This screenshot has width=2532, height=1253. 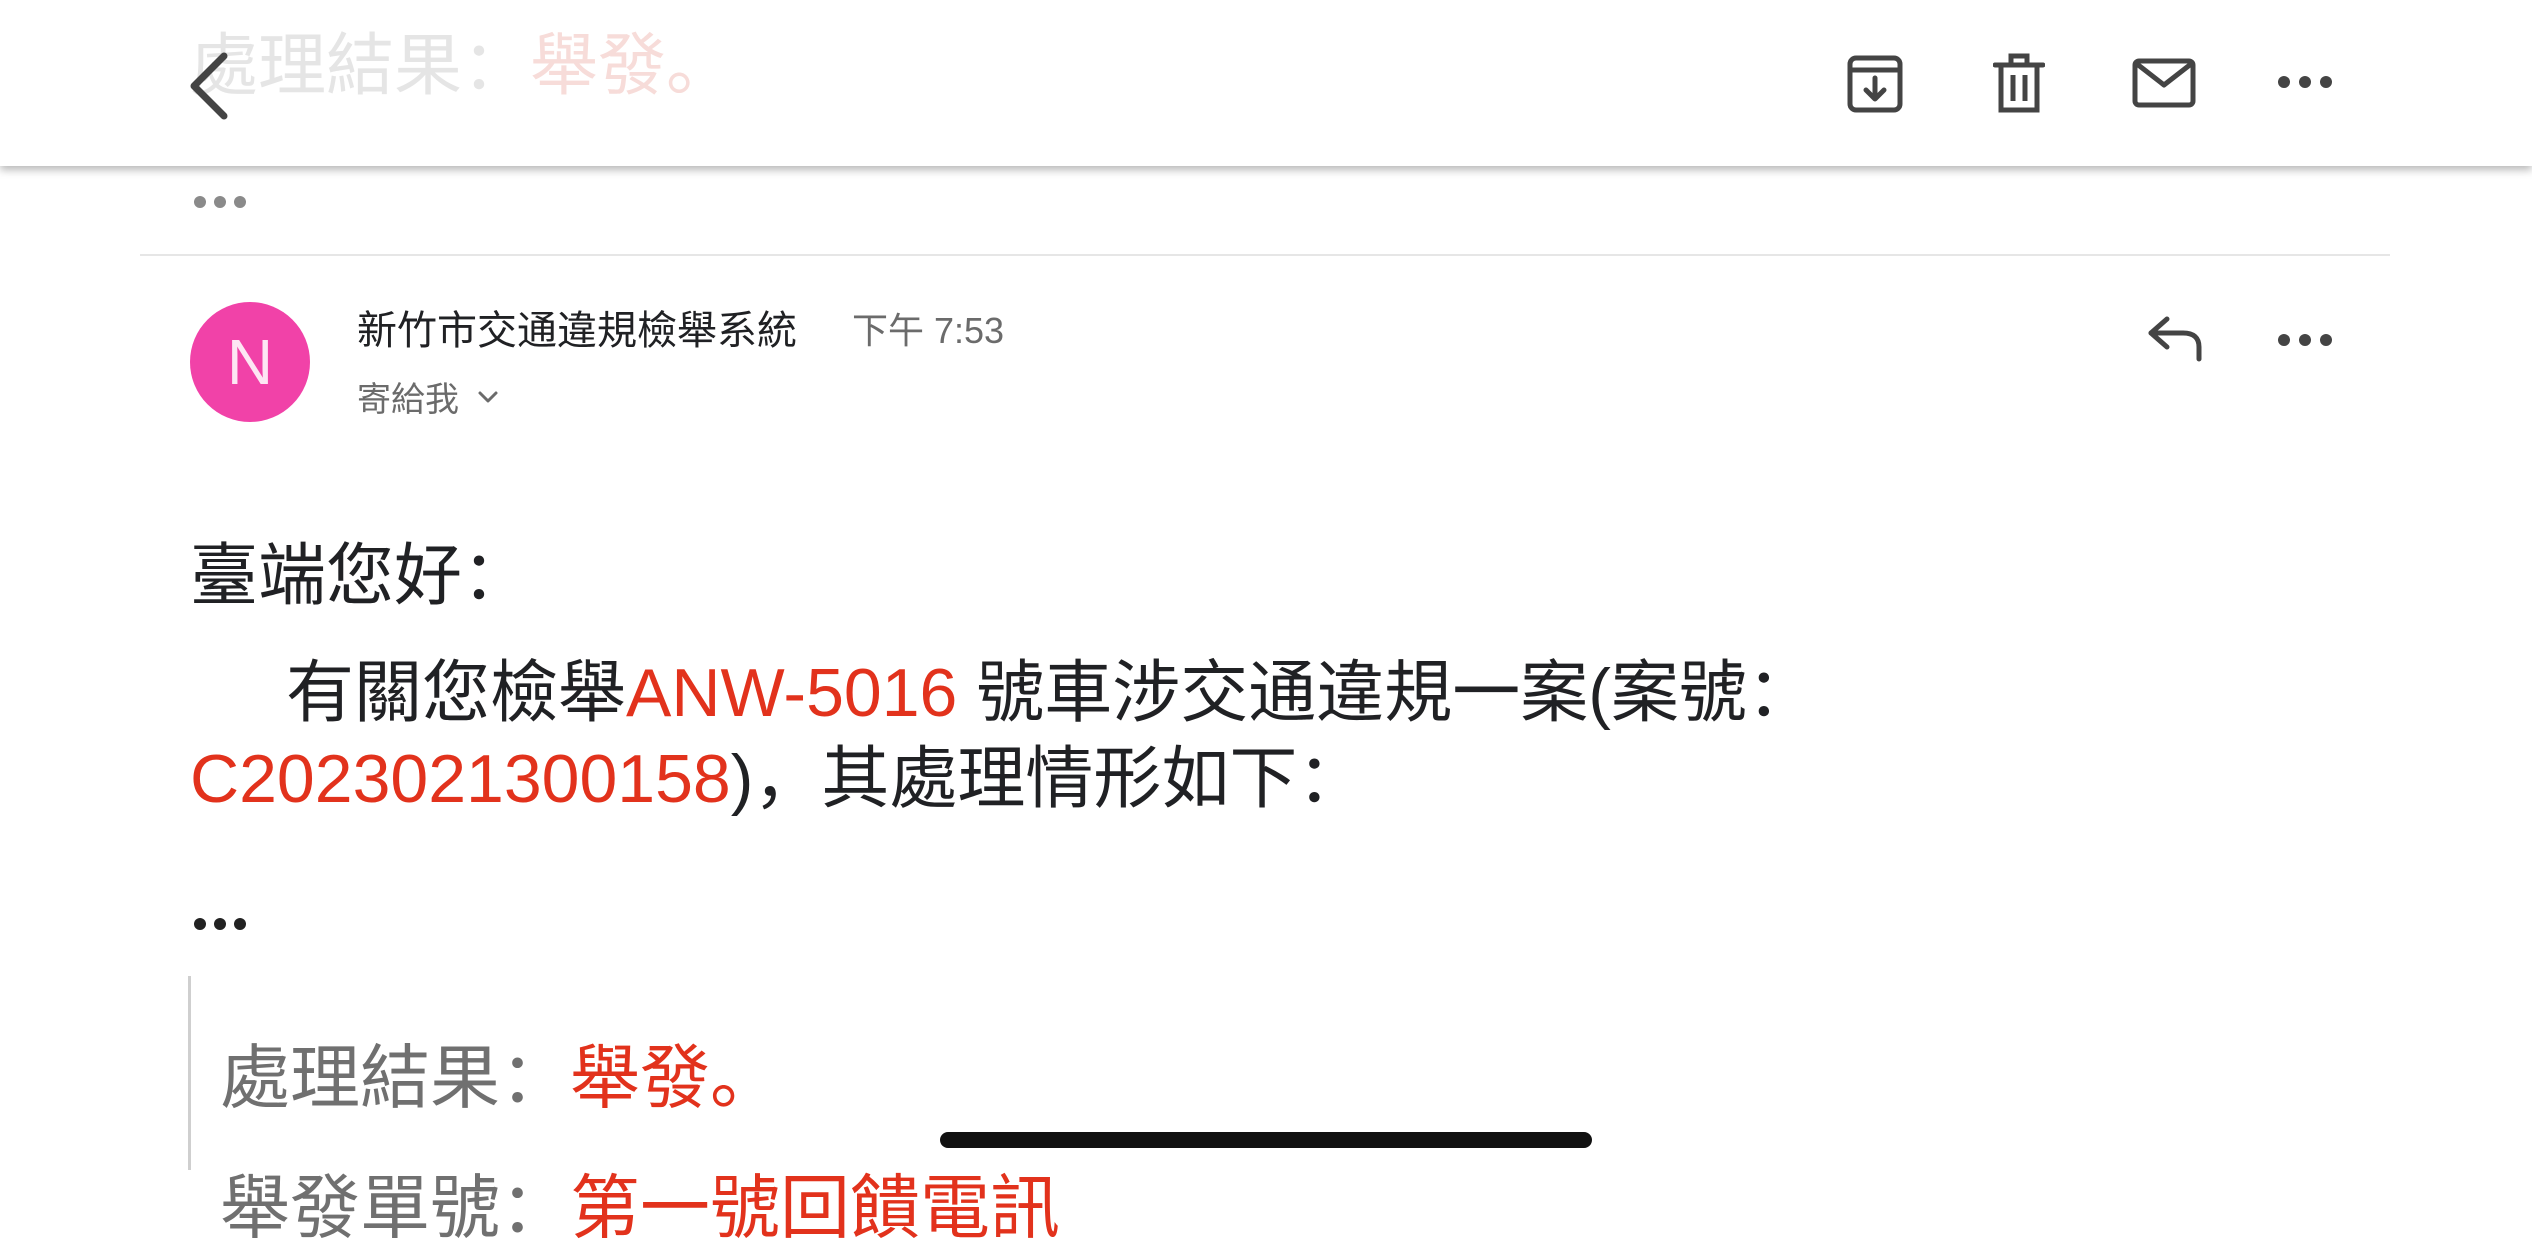 I want to click on top-app-bar: 處理結果：舉發。, so click(x=1266, y=83).